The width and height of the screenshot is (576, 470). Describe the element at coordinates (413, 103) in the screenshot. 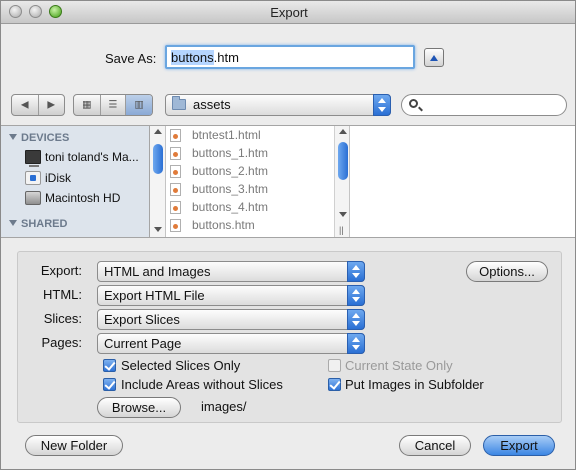

I see `search-icon` at that location.